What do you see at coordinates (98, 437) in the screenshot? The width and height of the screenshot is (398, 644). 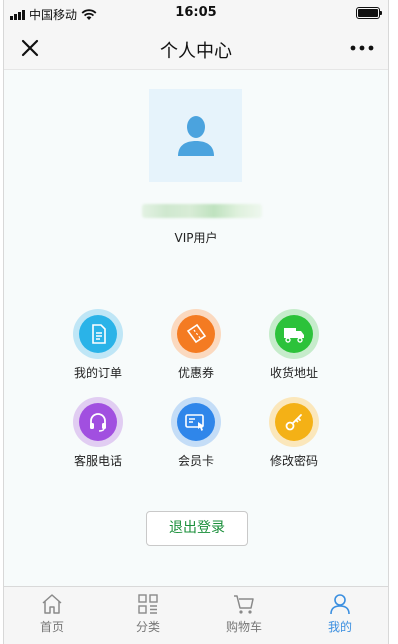 I see `feature-customer-service: 客服电话` at bounding box center [98, 437].